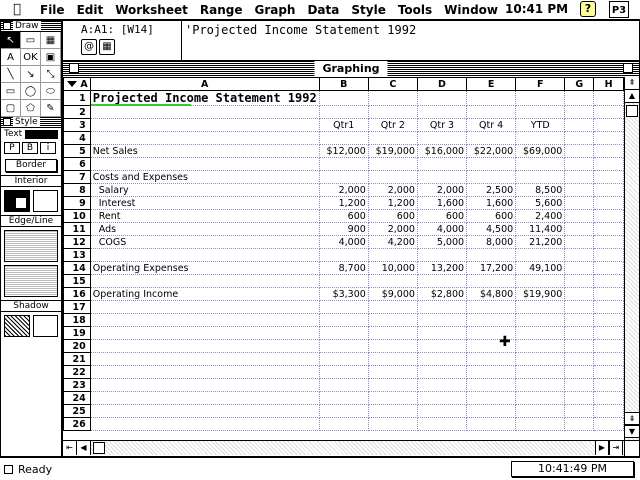 The height and width of the screenshot is (480, 640). Describe the element at coordinates (51, 57) in the screenshot. I see `camera-tool-icon: ▣` at that location.